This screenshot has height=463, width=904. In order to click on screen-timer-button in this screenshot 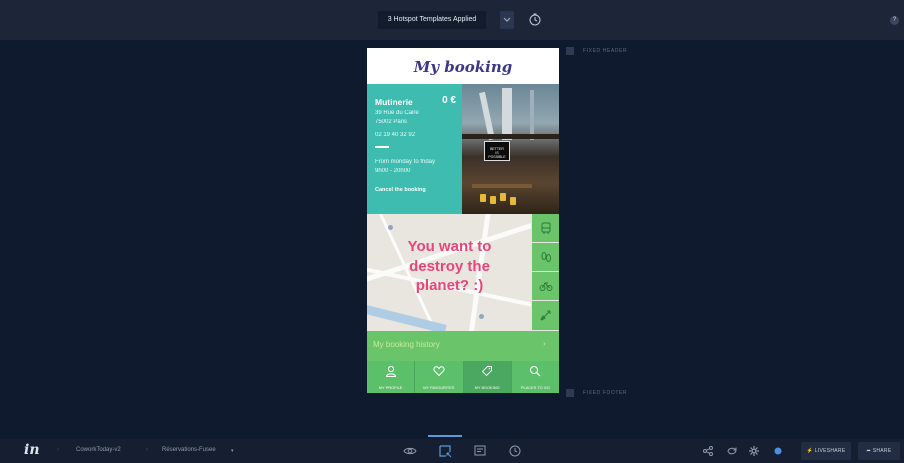, I will do `click(535, 20)`.